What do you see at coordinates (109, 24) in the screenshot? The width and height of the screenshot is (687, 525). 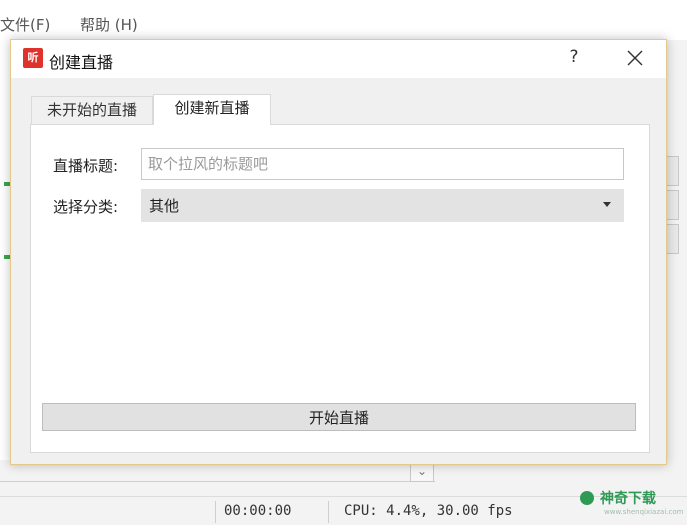 I see `menu-help: 帮助 (H)` at bounding box center [109, 24].